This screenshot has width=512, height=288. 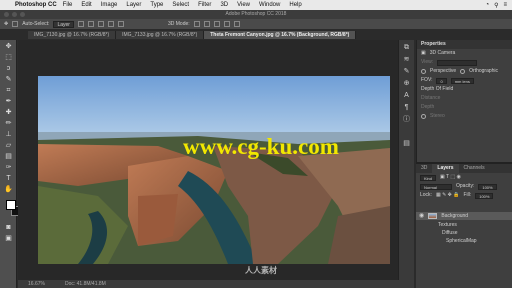 What do you see at coordinates (487, 186) in the screenshot?
I see `opacity-input: 100%` at bounding box center [487, 186].